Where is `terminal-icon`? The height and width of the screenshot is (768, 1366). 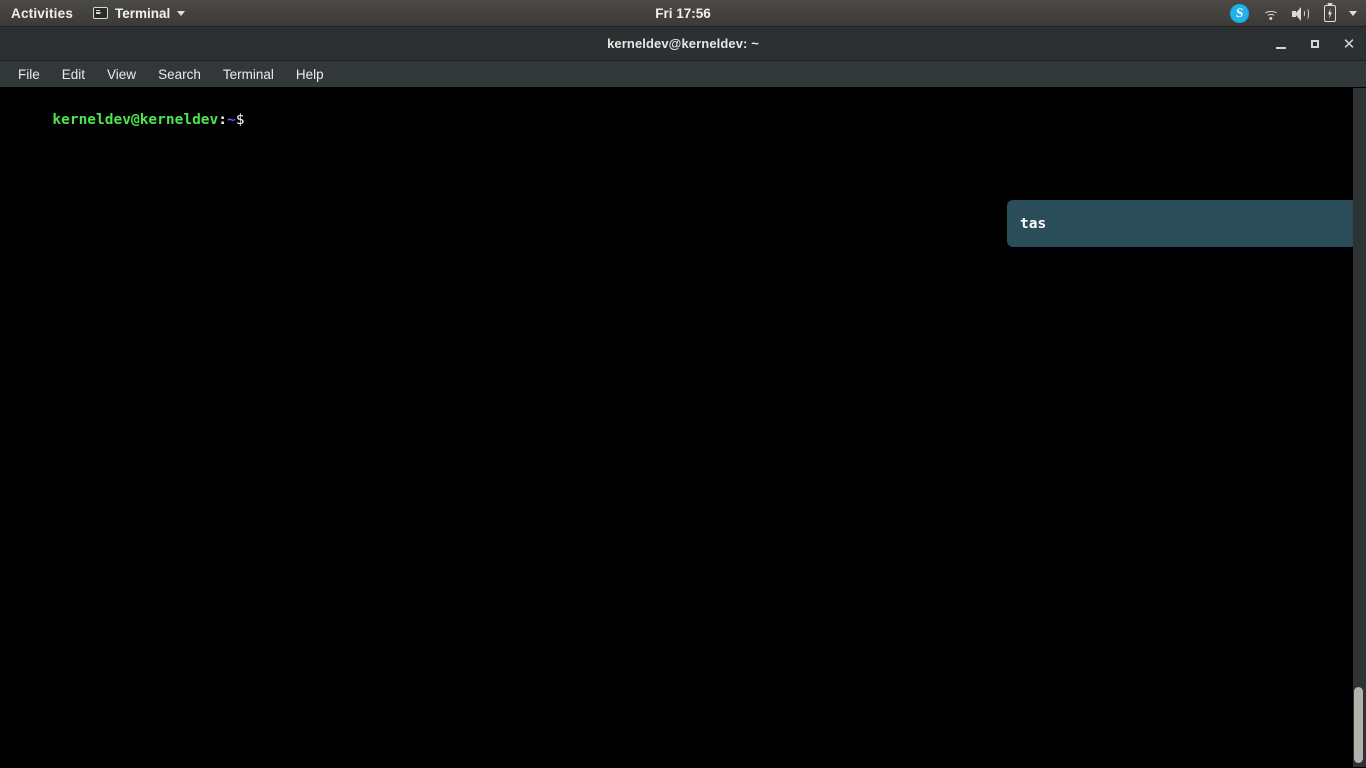 terminal-icon is located at coordinates (101, 13).